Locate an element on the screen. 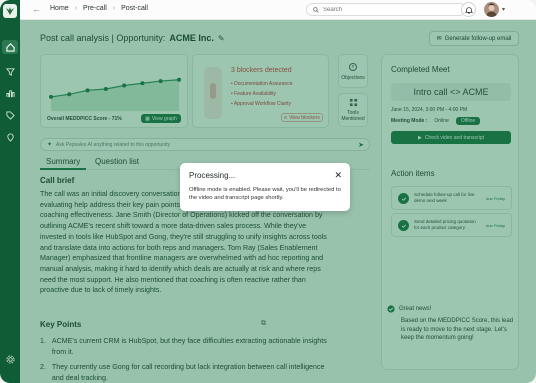 The width and height of the screenshot is (536, 383). search-box is located at coordinates (386, 9).